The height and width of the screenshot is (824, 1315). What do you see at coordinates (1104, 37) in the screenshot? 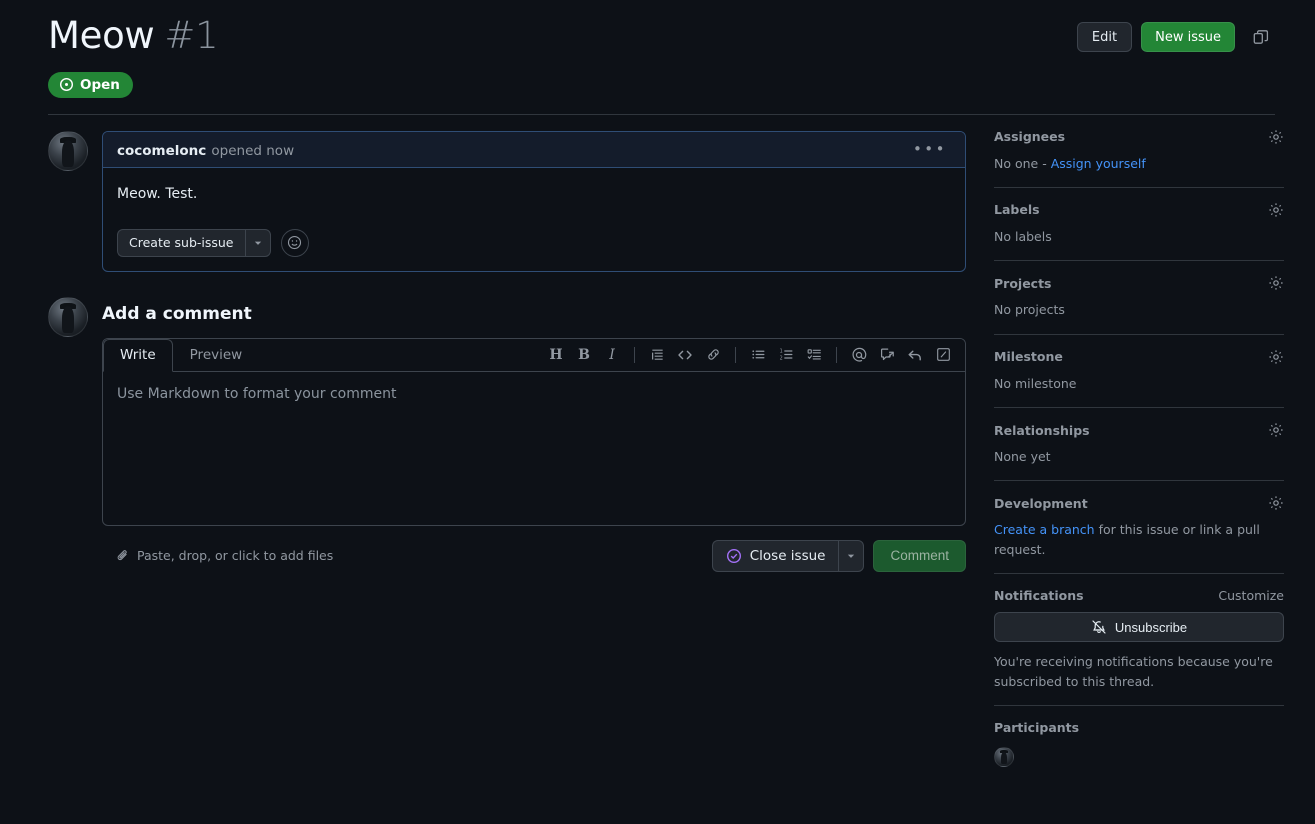
I see `edit-button: Edit` at bounding box center [1104, 37].